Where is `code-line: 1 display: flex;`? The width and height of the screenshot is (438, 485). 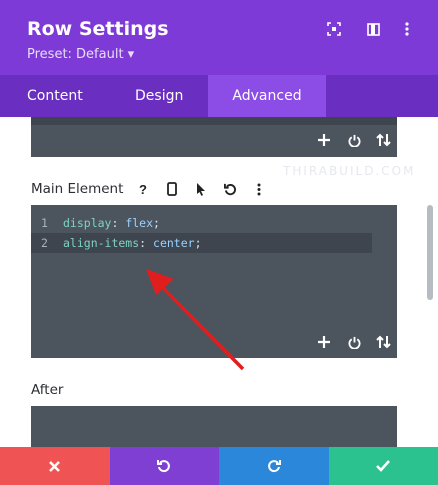
code-line: 1 display: flex; is located at coordinates (100, 223).